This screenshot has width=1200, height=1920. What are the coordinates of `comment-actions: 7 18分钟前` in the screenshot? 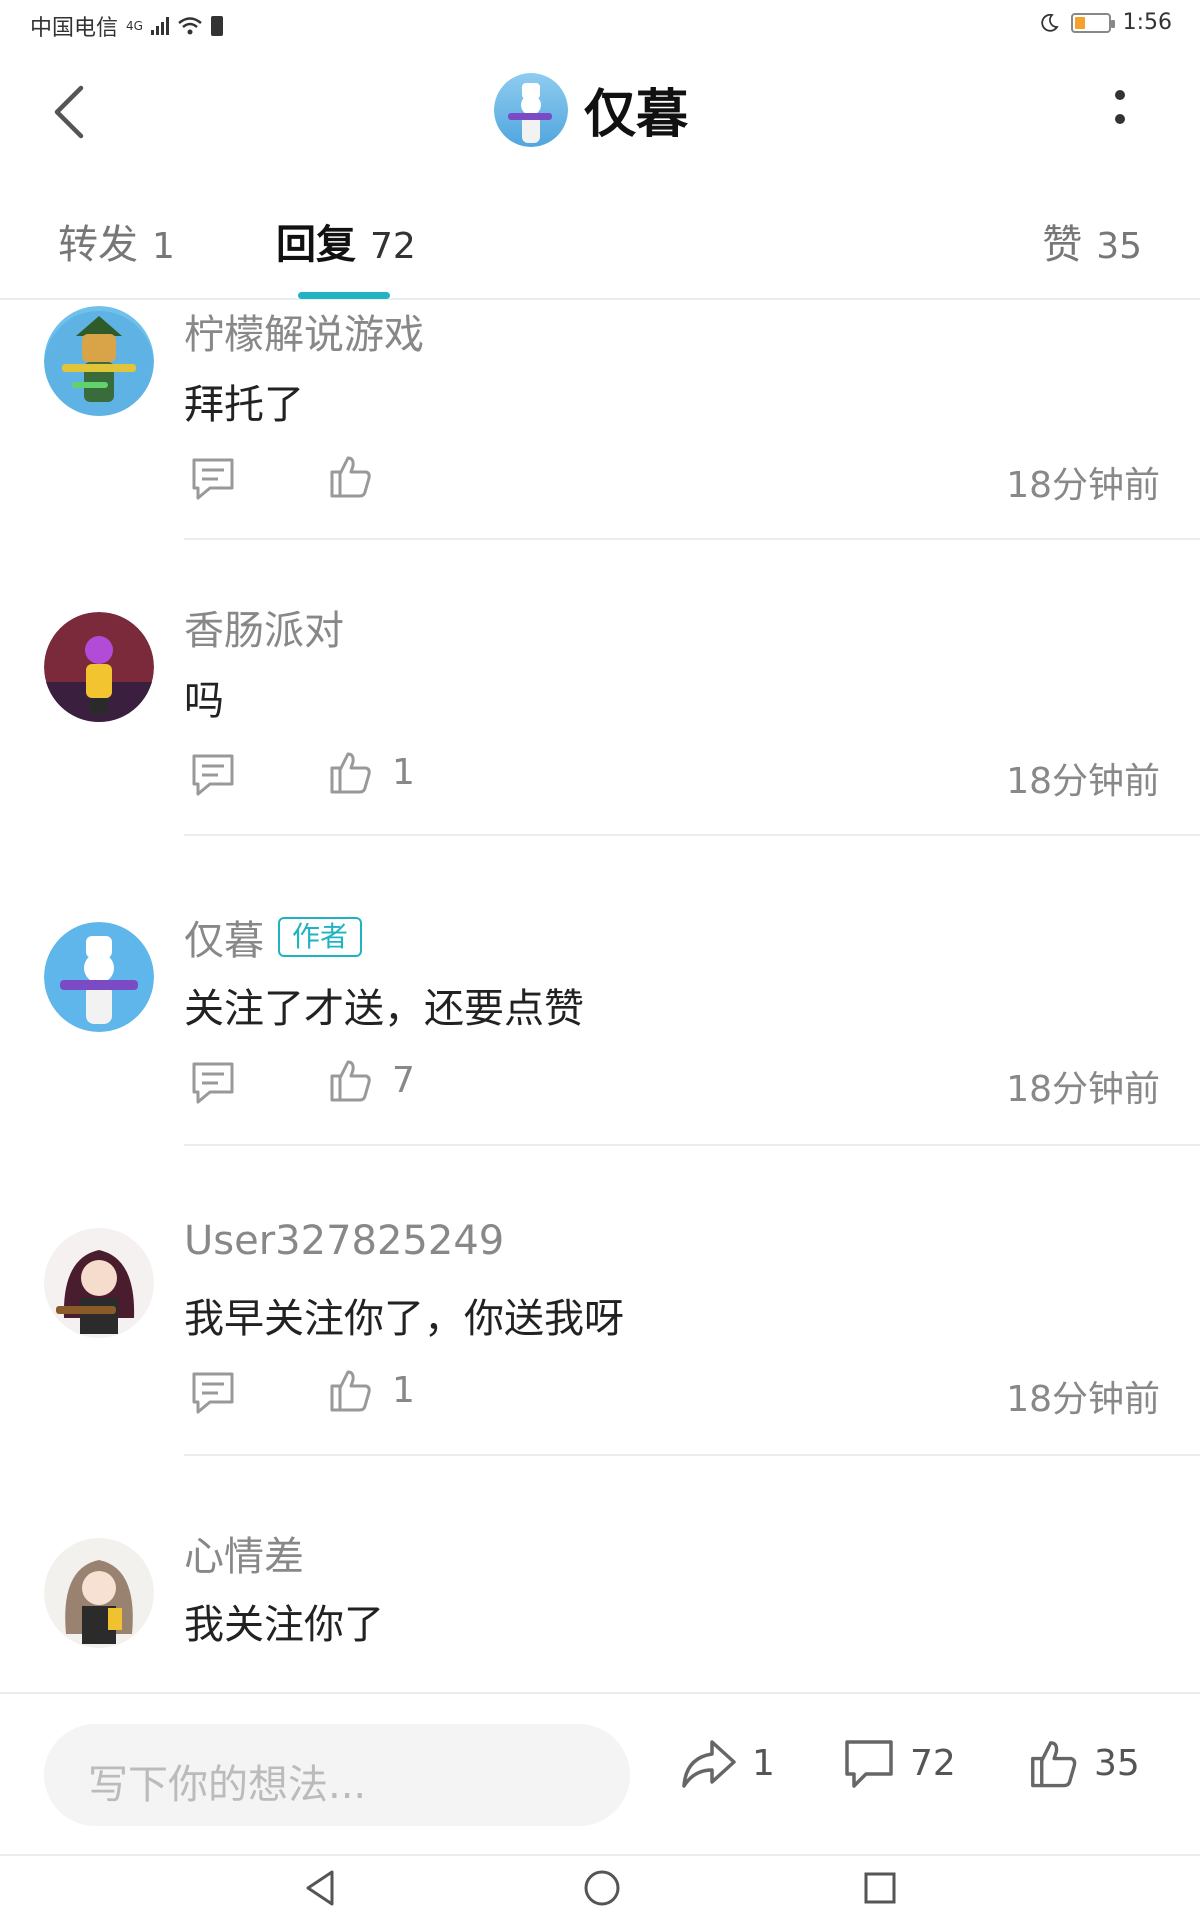 It's located at (672, 1082).